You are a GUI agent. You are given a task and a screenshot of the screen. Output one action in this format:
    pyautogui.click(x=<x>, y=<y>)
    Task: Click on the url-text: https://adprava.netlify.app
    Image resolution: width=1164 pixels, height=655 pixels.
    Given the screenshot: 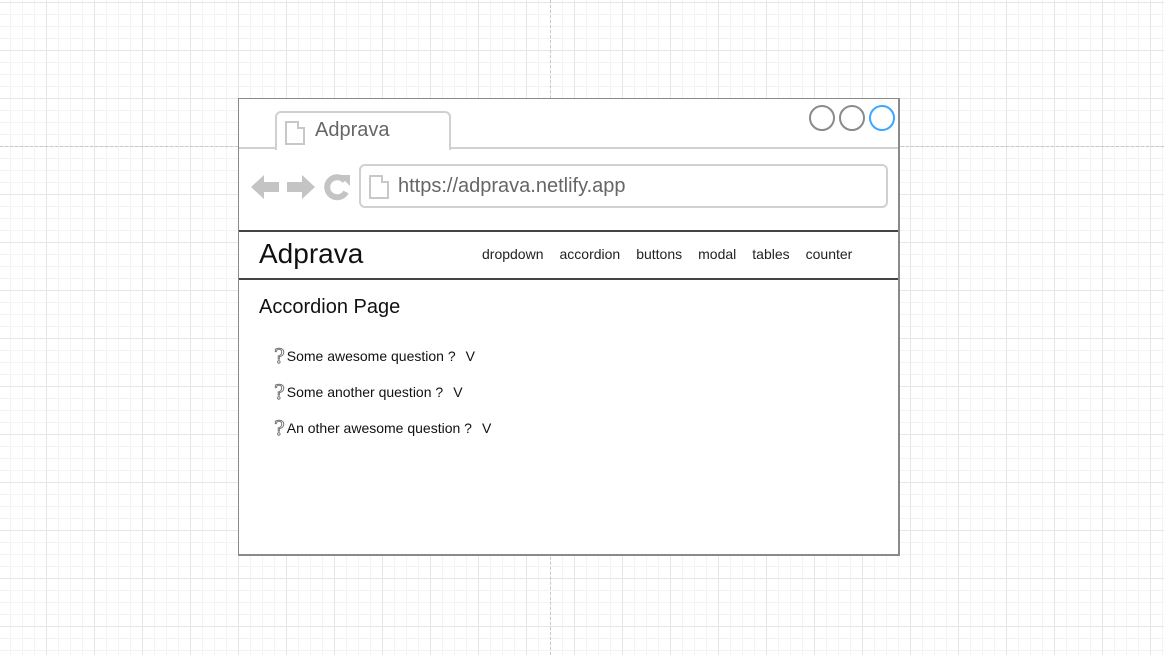 What is the action you would take?
    pyautogui.click(x=512, y=186)
    